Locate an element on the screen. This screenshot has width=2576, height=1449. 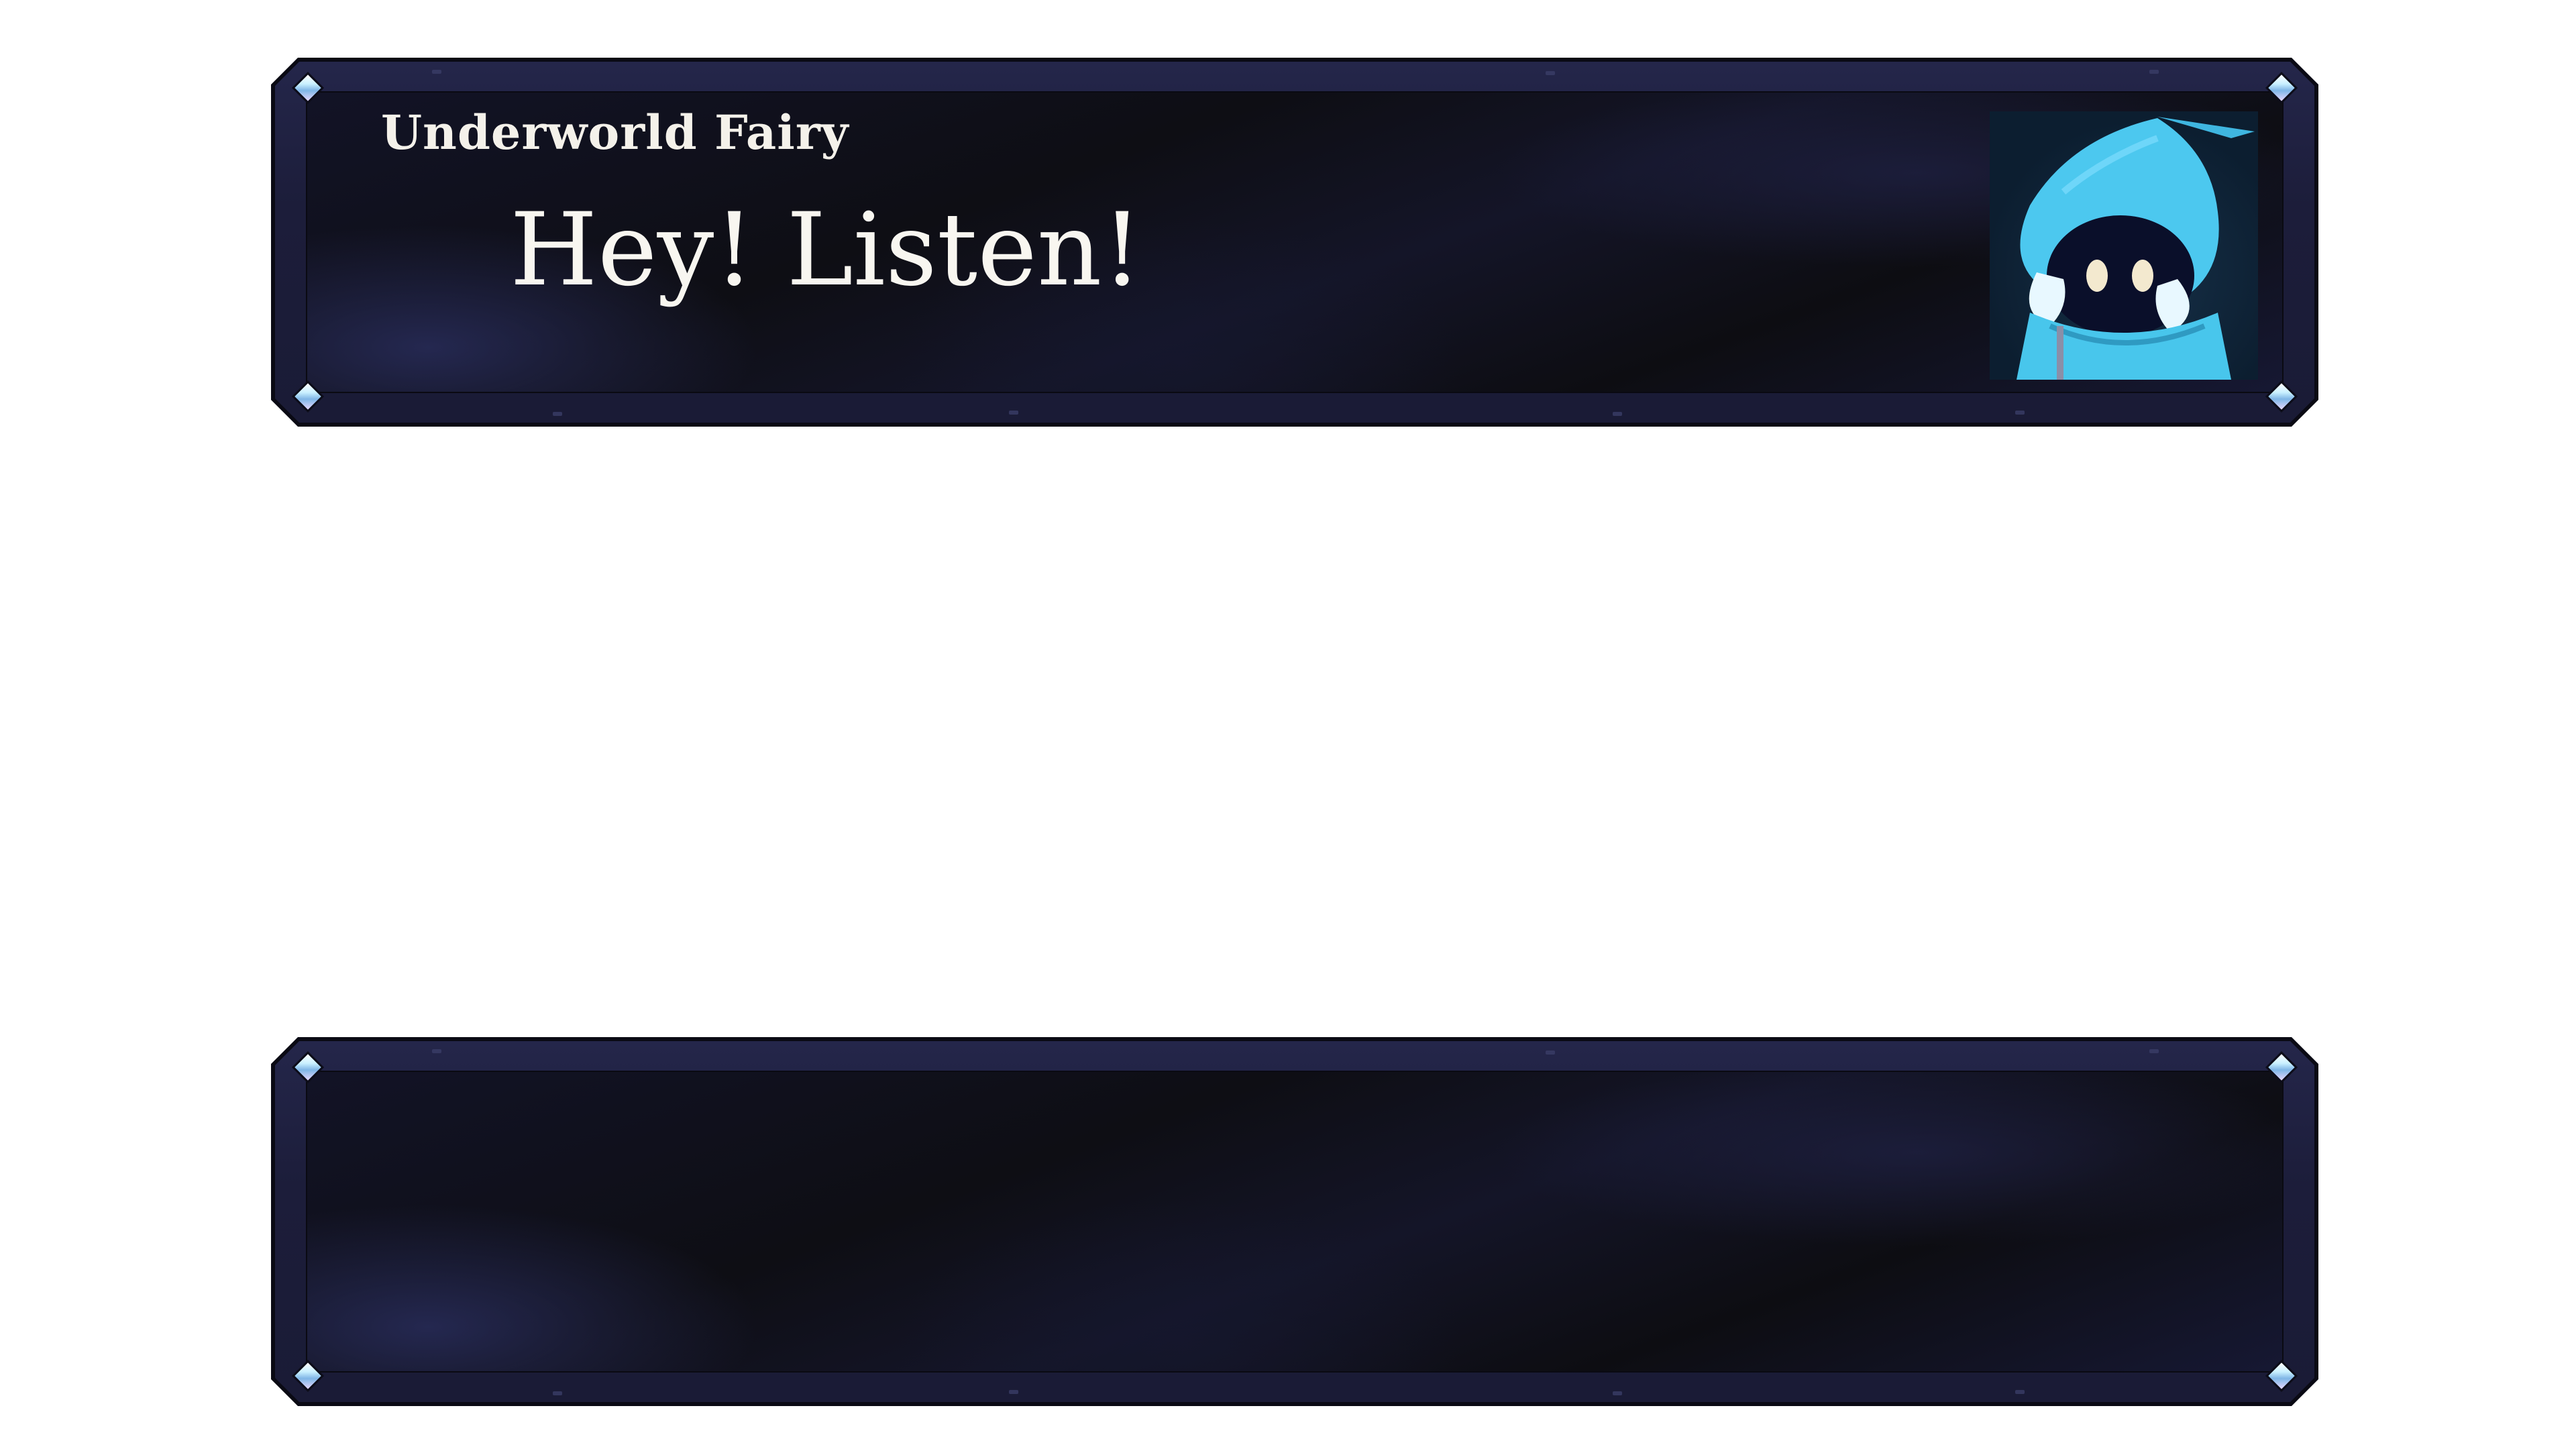
dialog-text: Hey! Listen! is located at coordinates (826, 250).